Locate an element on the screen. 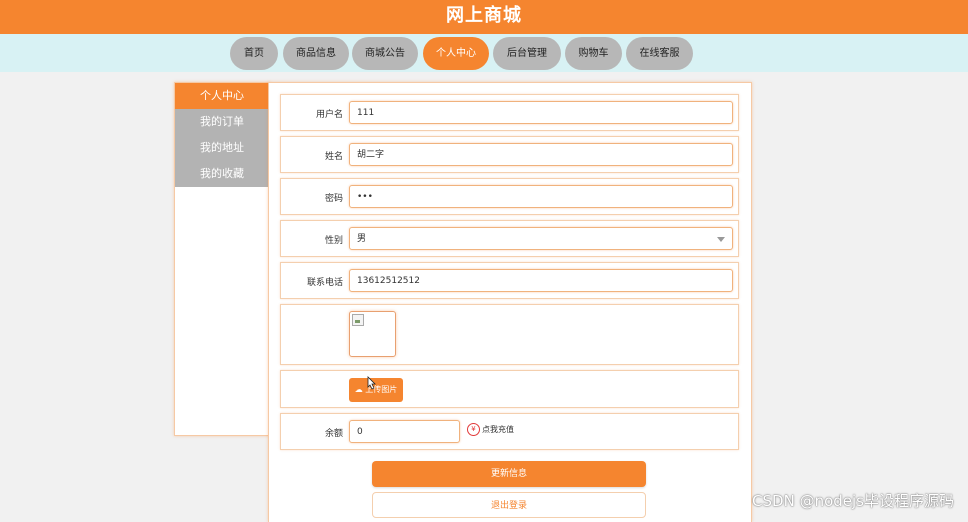 Image resolution: width=968 pixels, height=522 pixels. password-label: 密码 is located at coordinates (333, 199).